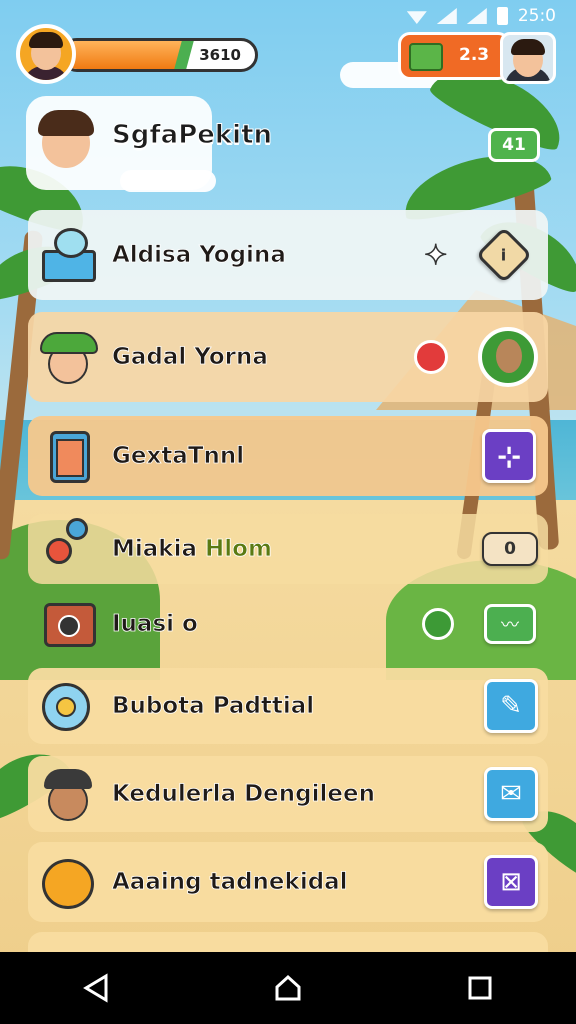 The width and height of the screenshot is (576, 1024). Describe the element at coordinates (123, 55) in the screenshot. I see `xp-progress-fill` at that location.